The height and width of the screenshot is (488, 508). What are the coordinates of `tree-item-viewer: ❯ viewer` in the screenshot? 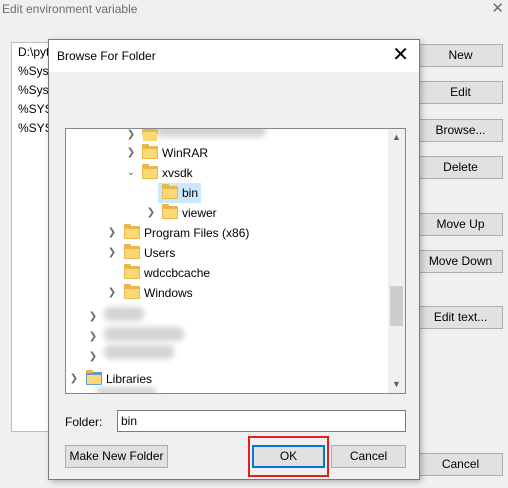 It's located at (231, 213).